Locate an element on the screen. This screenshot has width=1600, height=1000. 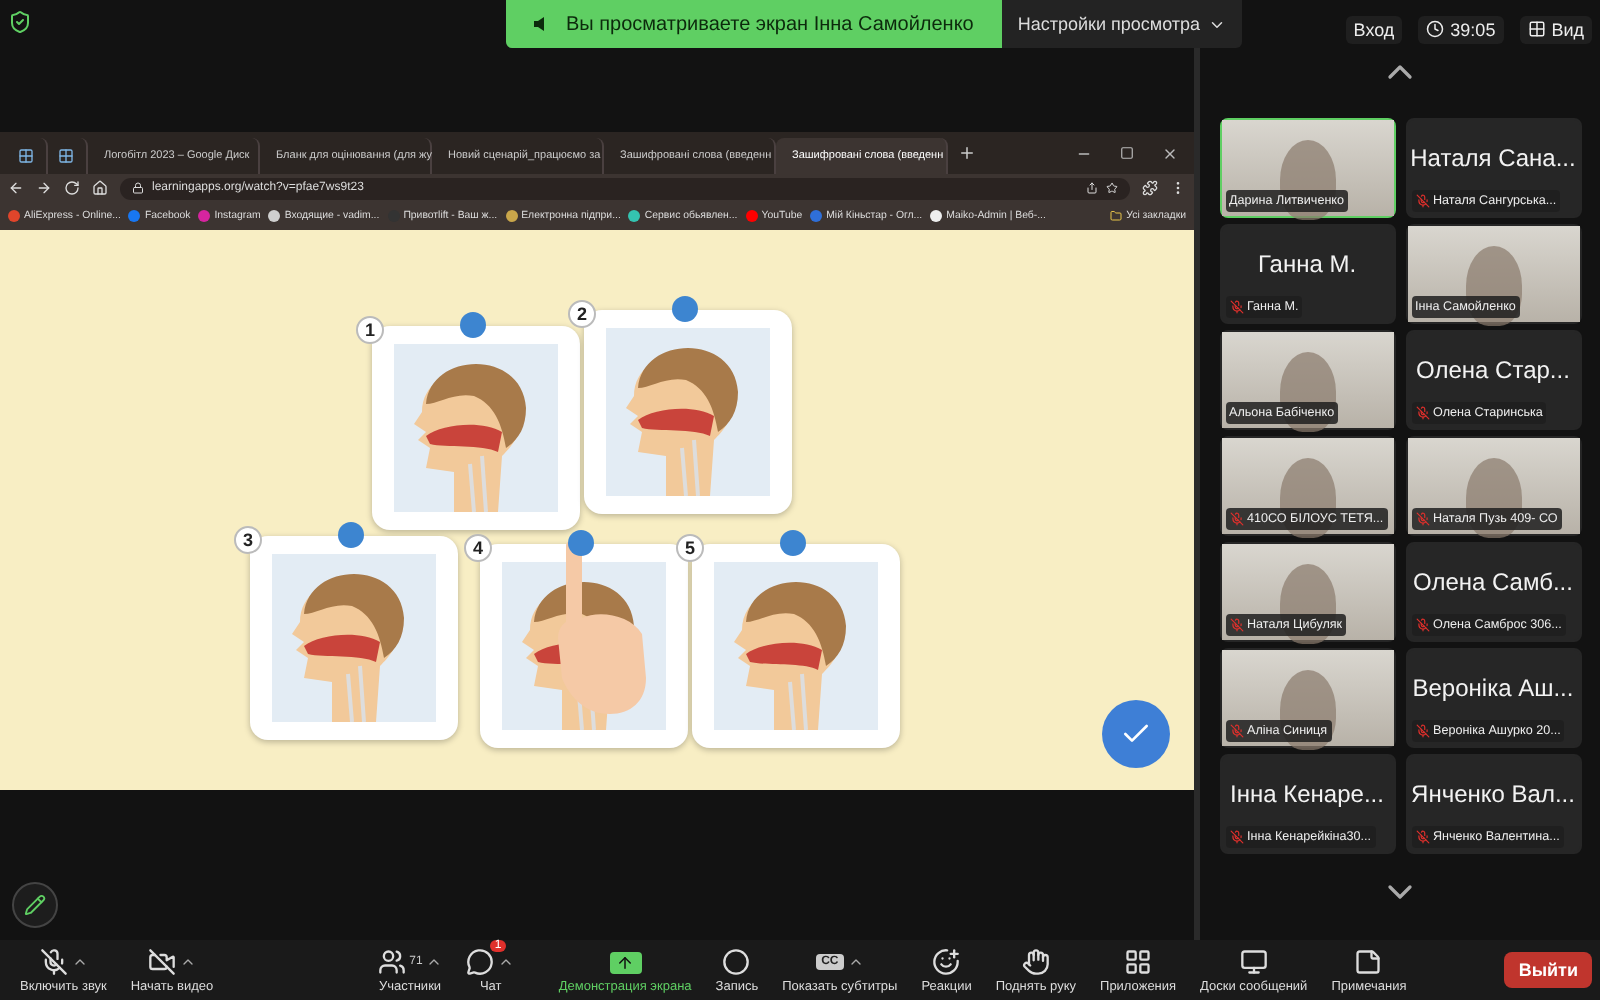
lock-icon is located at coordinates (138, 188).